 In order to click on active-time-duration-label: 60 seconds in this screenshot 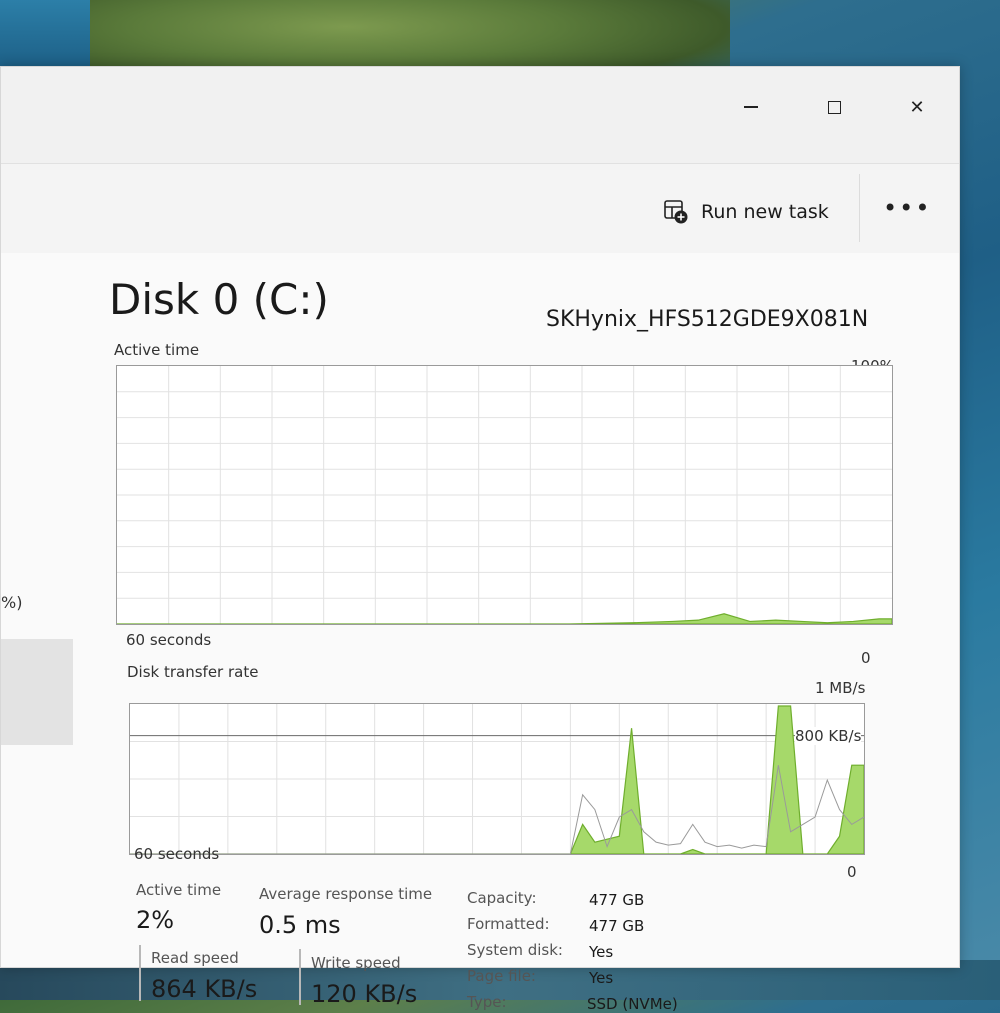, I will do `click(169, 640)`.